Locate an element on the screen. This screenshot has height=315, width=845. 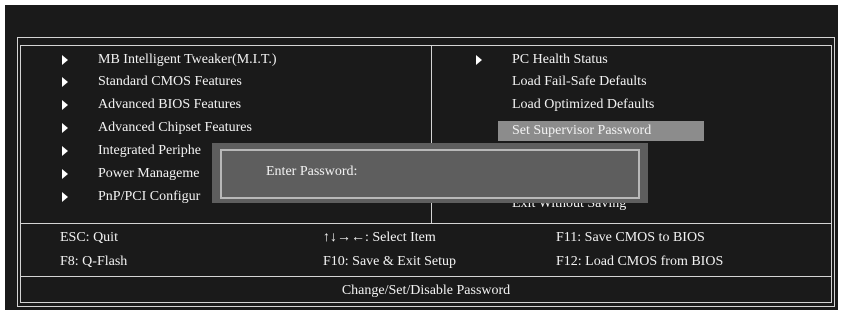
help-esc-quit: ESC: Quit is located at coordinates (89, 237).